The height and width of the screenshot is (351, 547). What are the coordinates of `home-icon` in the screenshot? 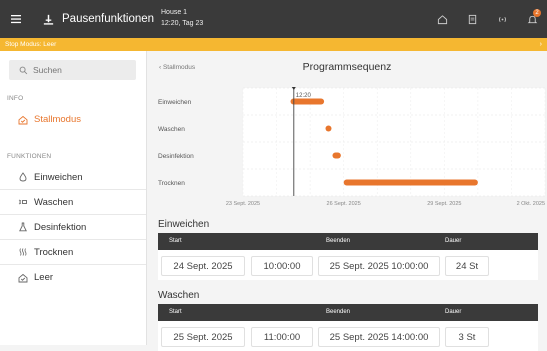 It's located at (442, 19).